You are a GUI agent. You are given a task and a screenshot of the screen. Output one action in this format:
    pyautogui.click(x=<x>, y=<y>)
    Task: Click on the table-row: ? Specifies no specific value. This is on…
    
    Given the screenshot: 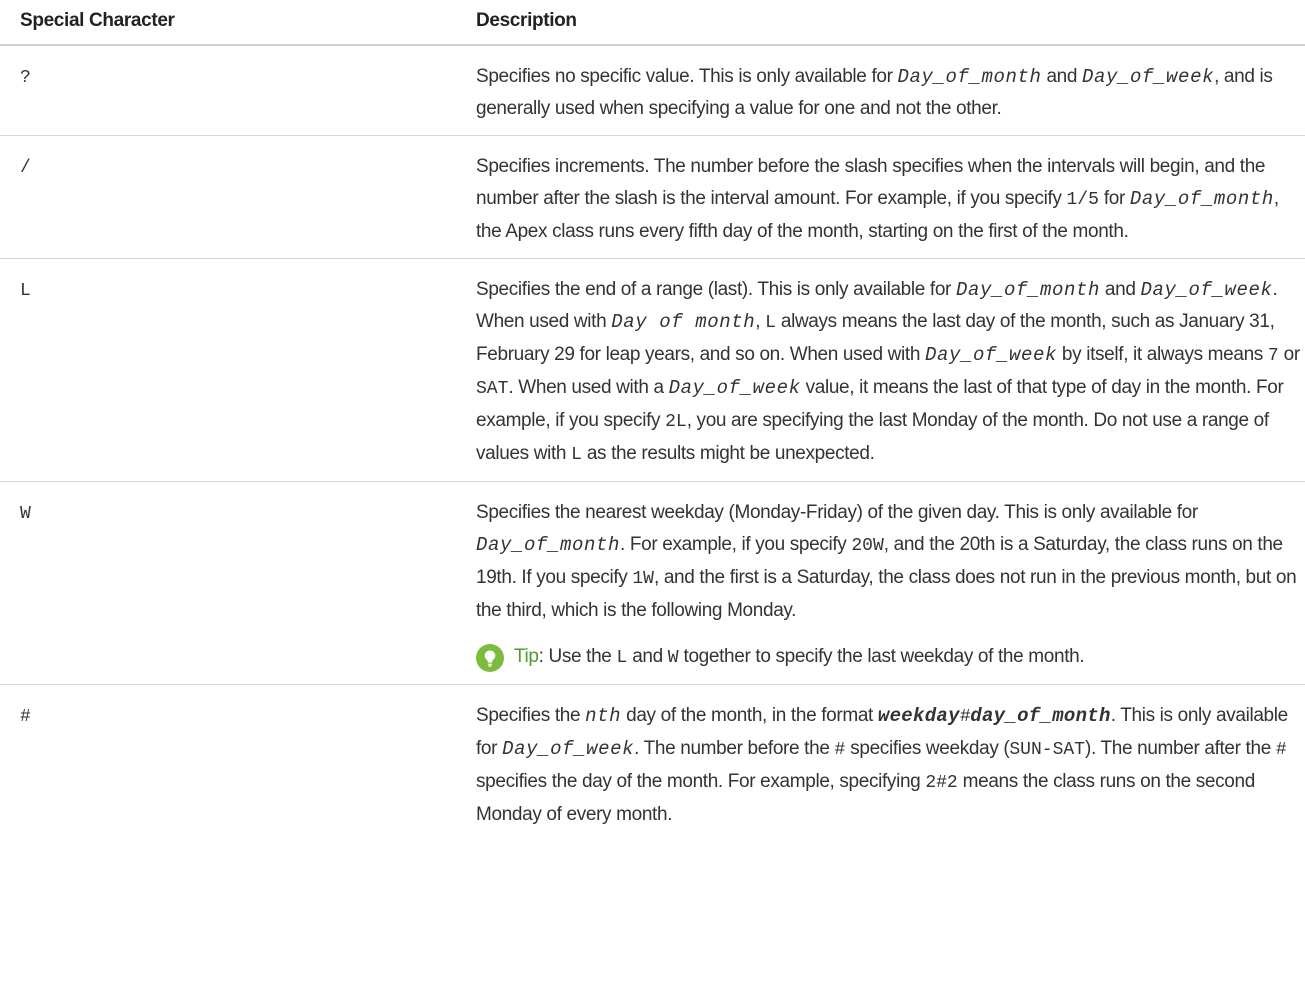 What is the action you would take?
    pyautogui.click(x=652, y=90)
    